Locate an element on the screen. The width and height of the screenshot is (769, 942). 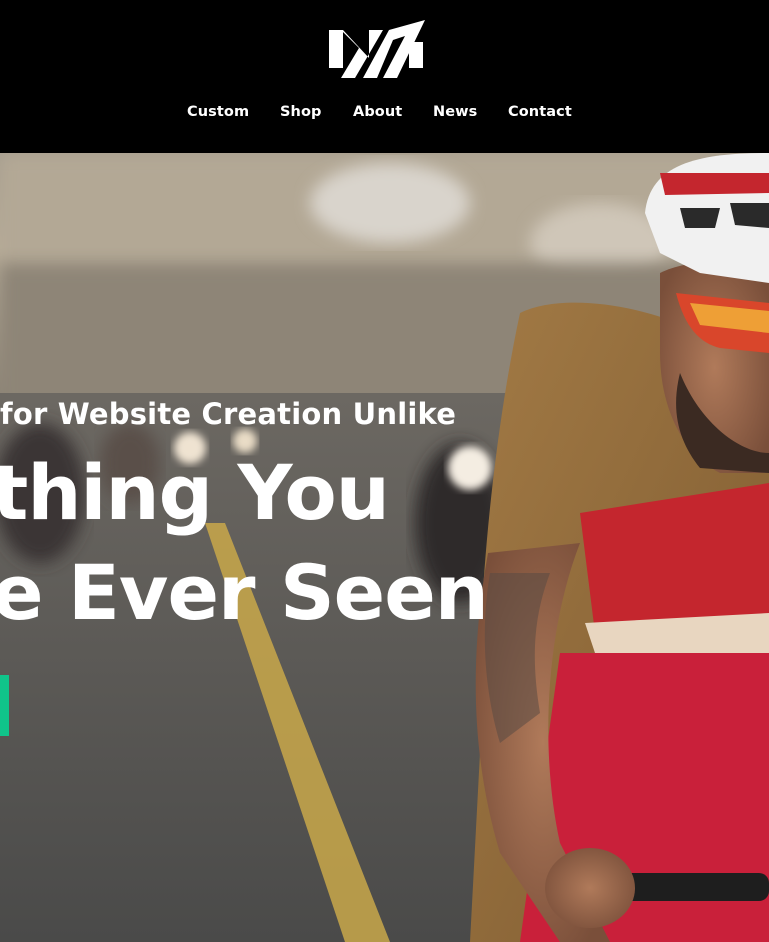
hero-tagline: for Website Creation Unlike is located at coordinates (228, 414).